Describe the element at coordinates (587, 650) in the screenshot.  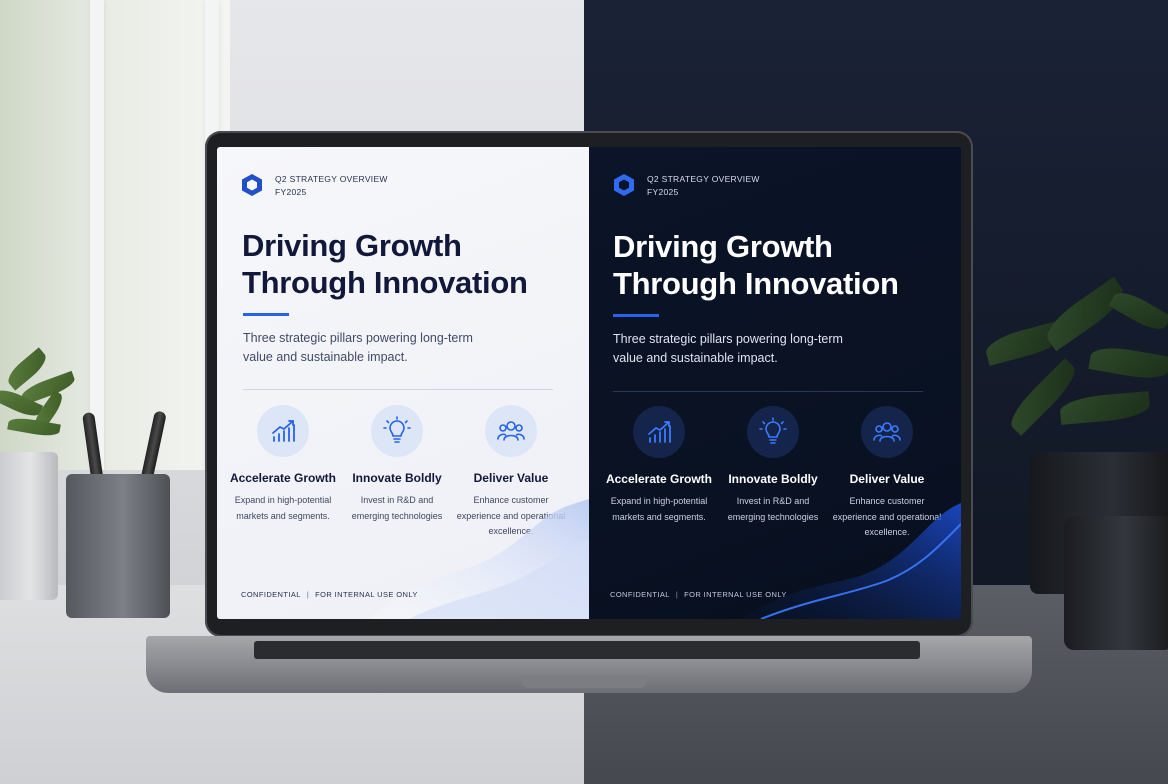
I see `keyboard` at that location.